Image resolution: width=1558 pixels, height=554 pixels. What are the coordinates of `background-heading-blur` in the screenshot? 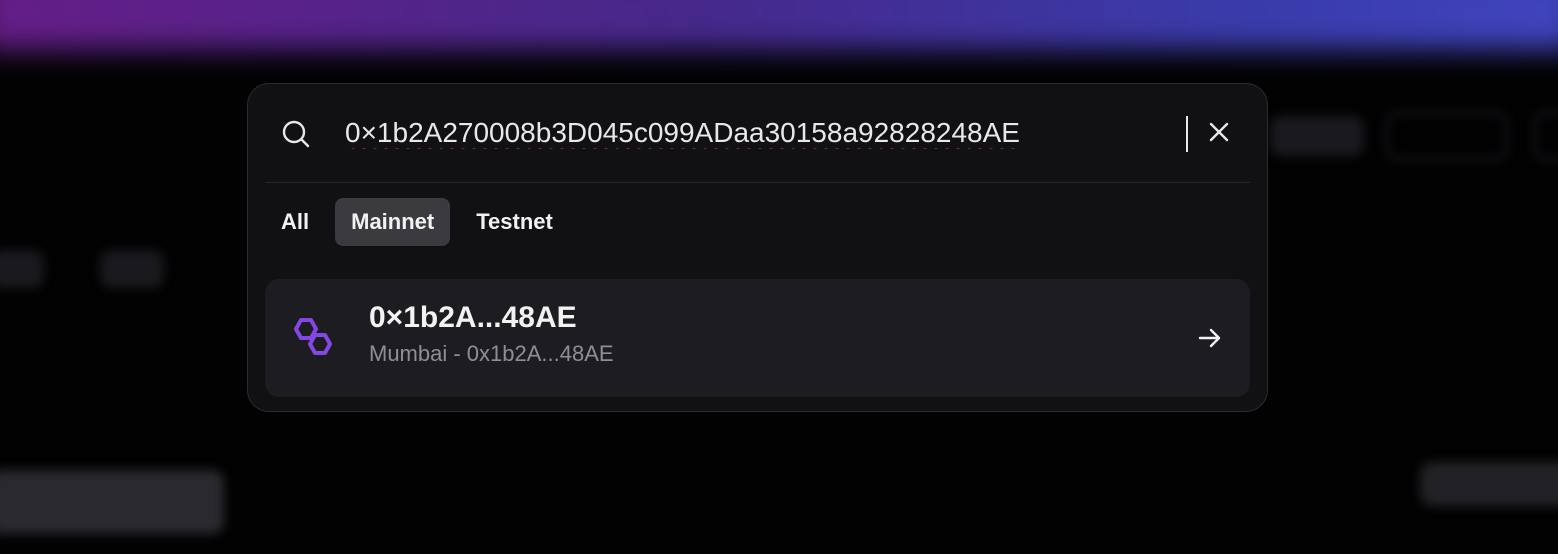 It's located at (112, 502).